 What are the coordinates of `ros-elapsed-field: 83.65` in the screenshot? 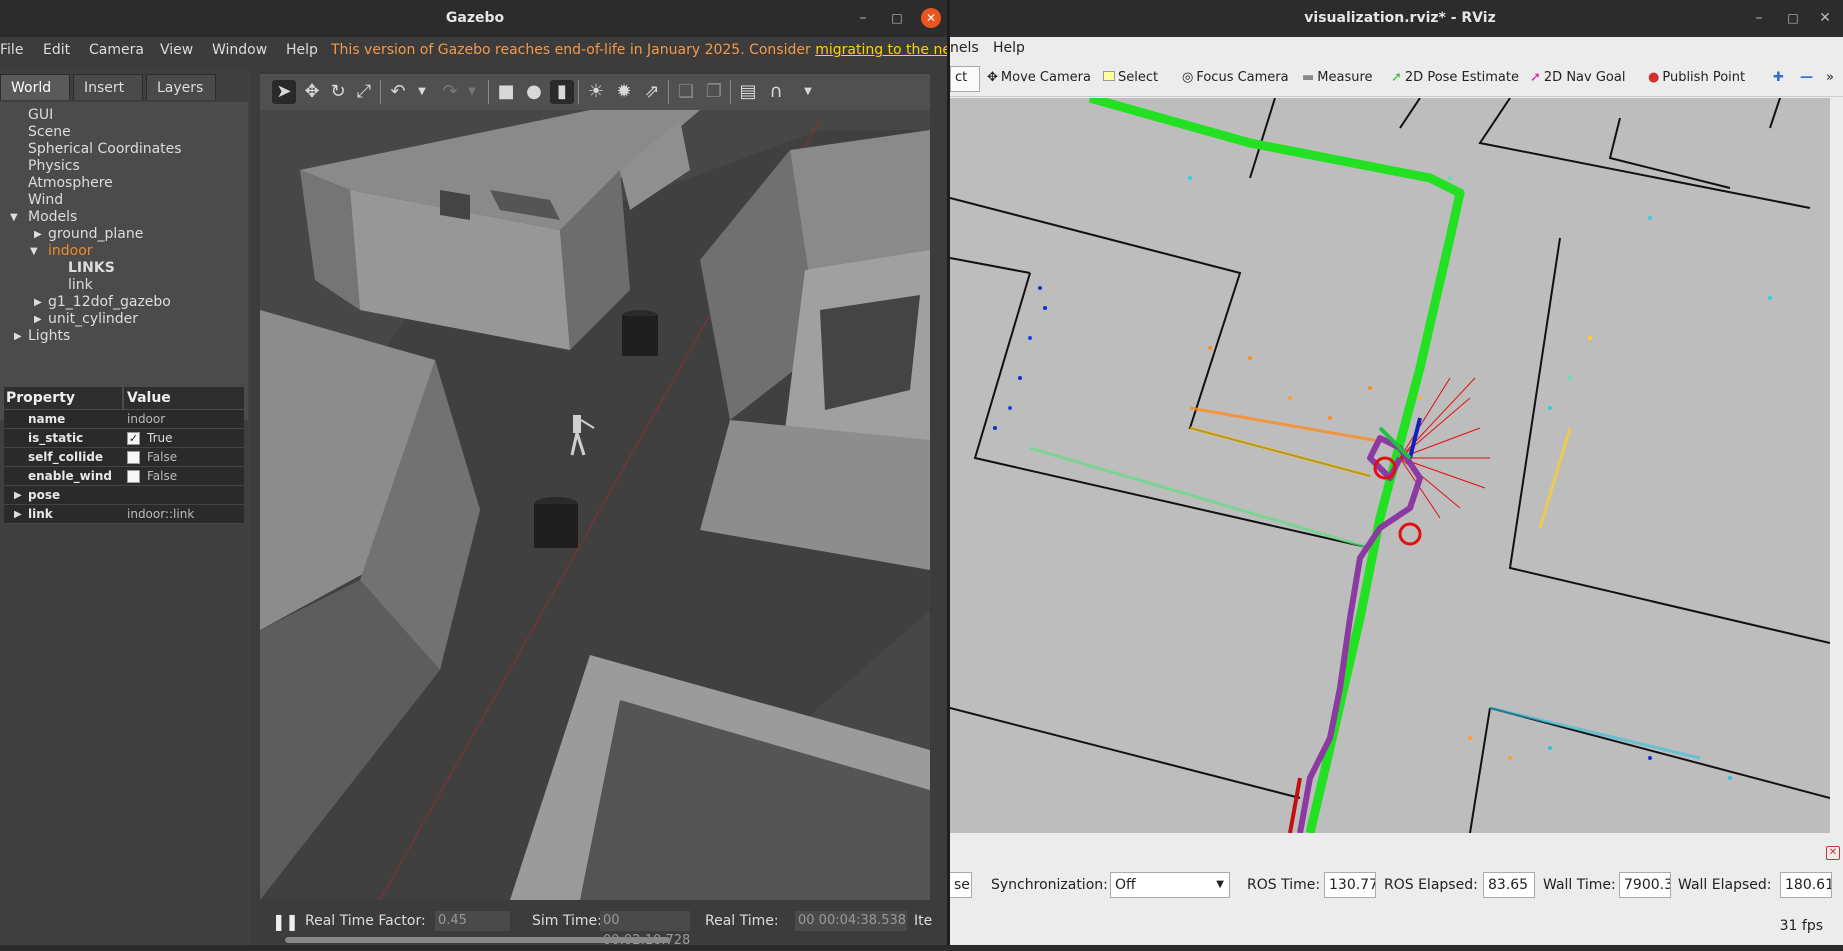 It's located at (1509, 885).